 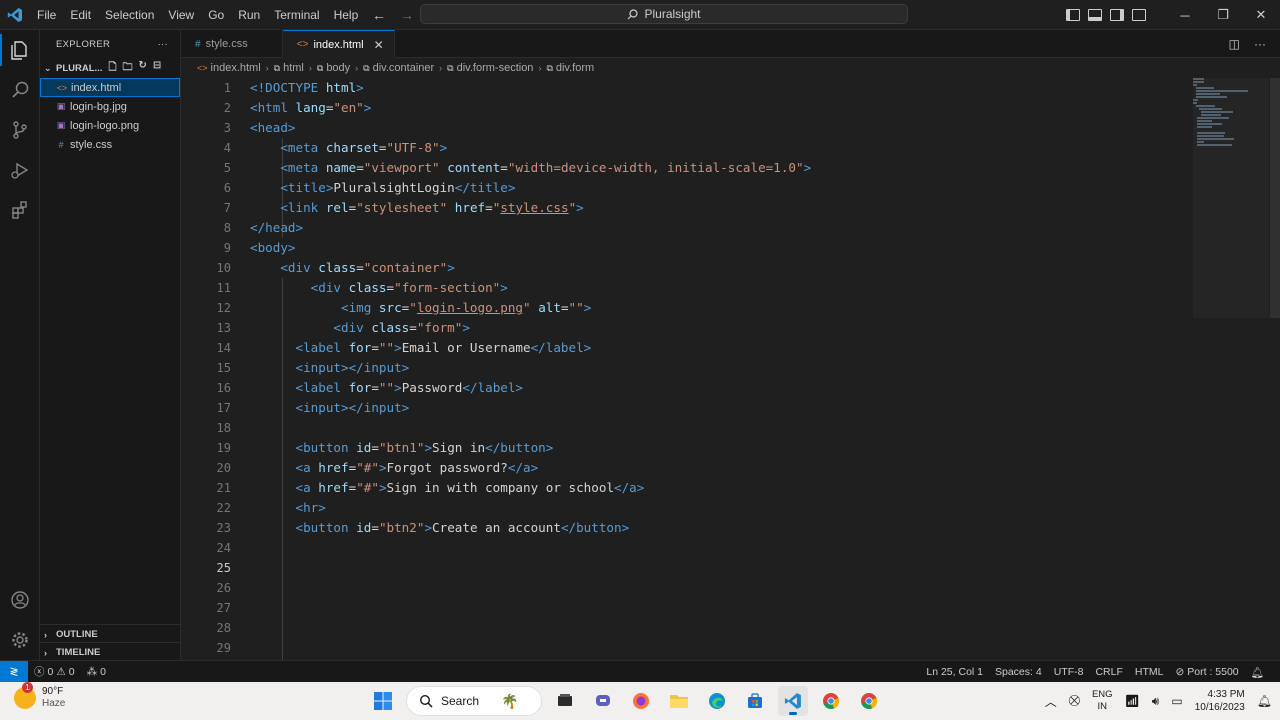 What do you see at coordinates (1261, 15) in the screenshot?
I see `close-window-button: ✕` at bounding box center [1261, 15].